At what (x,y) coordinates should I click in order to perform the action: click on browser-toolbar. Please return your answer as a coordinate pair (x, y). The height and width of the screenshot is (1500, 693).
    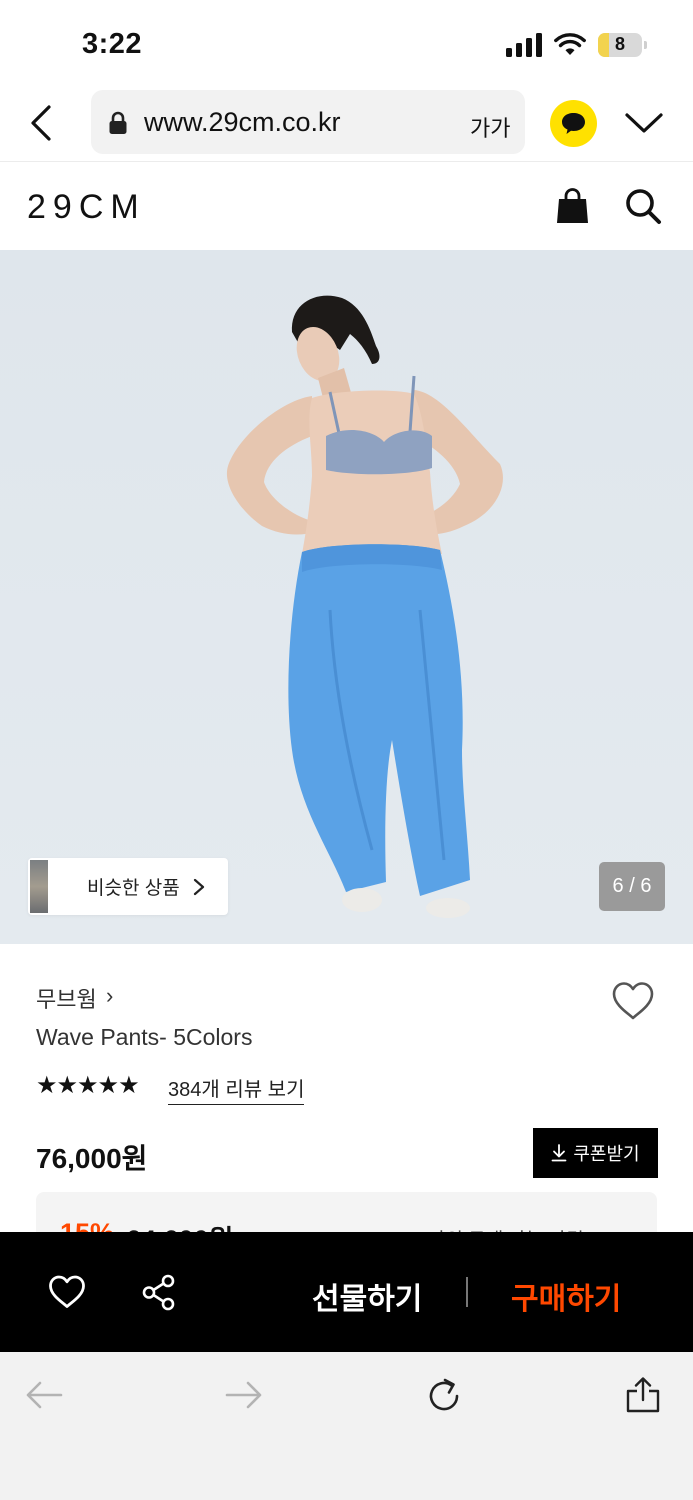
    Looking at the image, I should click on (346, 1426).